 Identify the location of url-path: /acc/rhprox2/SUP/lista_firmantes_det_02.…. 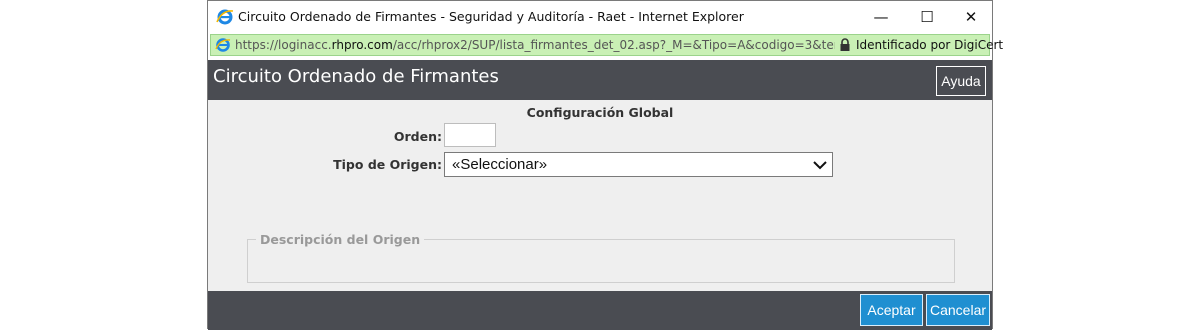
(613, 45).